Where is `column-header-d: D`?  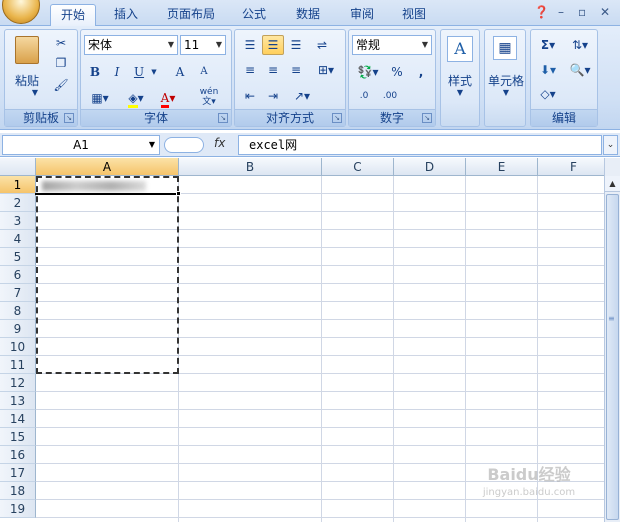 column-header-d: D is located at coordinates (430, 167).